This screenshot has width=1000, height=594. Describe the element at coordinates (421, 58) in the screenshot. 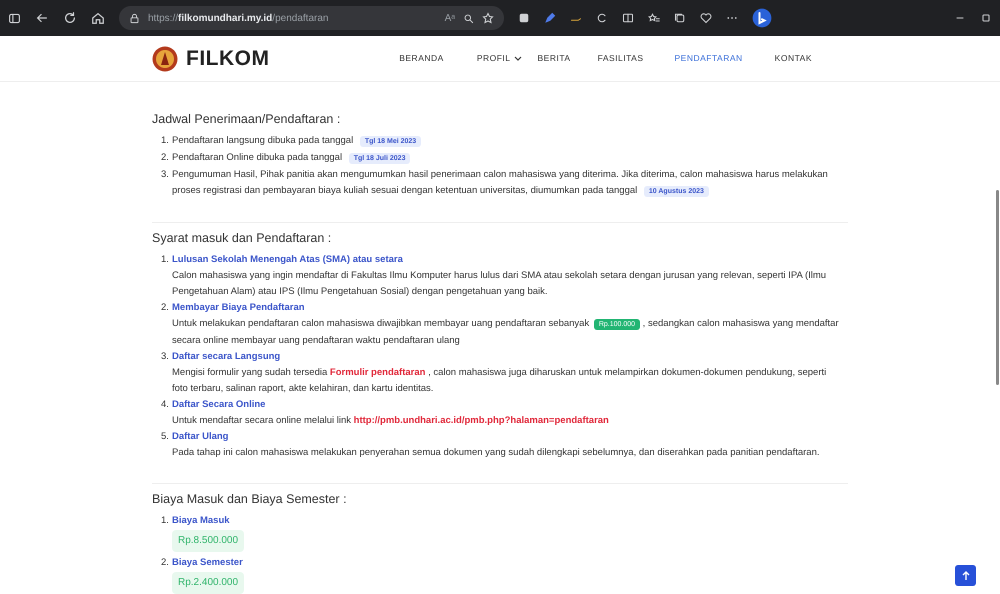

I see `nav-link: BERANDA` at that location.